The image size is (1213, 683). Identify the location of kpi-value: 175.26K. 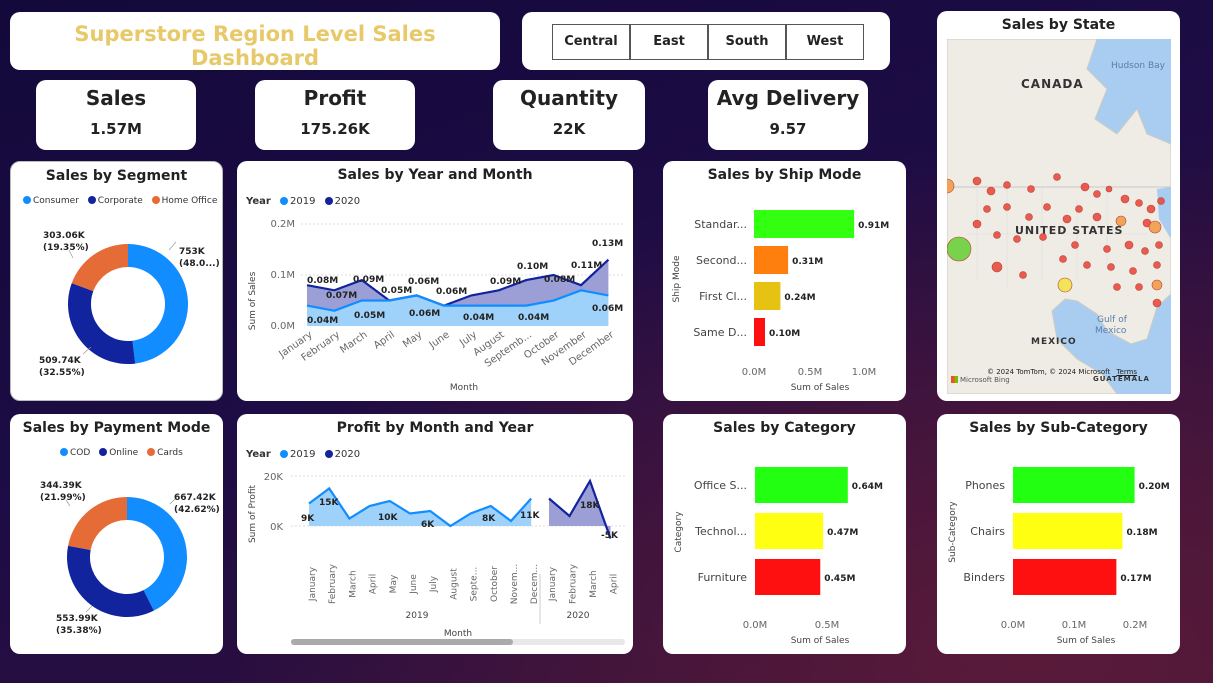
(335, 129).